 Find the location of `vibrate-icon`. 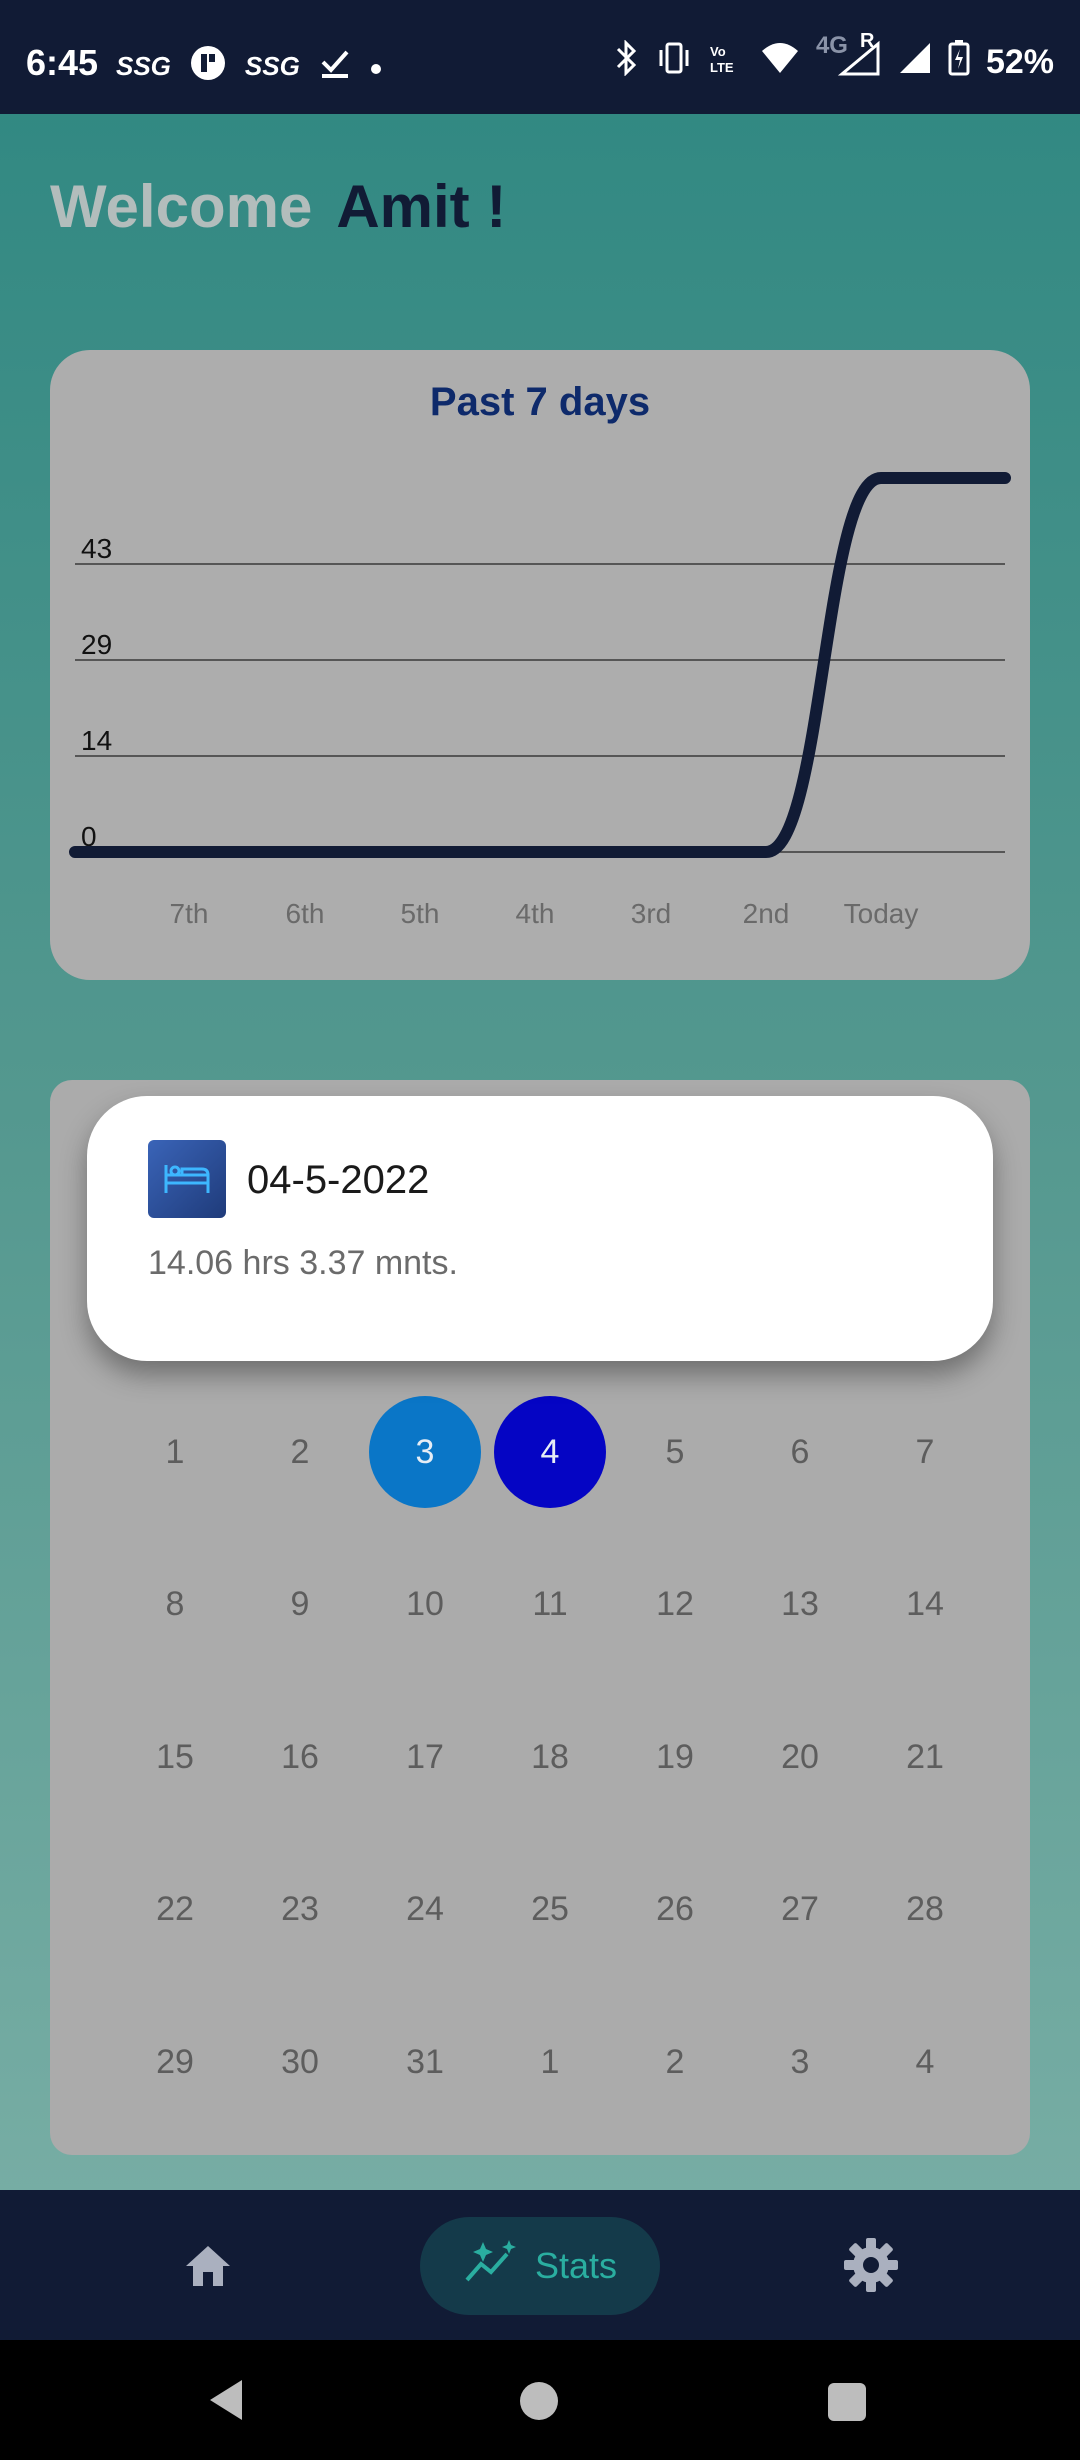

vibrate-icon is located at coordinates (674, 62).